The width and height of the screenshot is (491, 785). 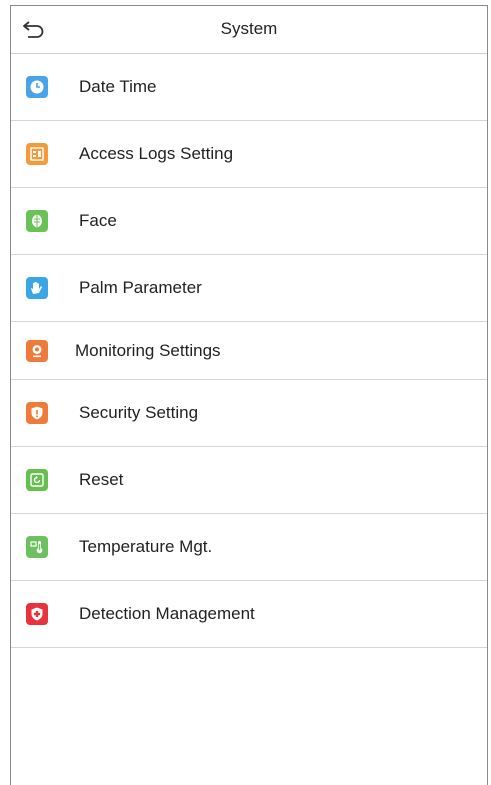 What do you see at coordinates (249, 288) in the screenshot?
I see `menu-item-palm-parameter: Palm Parameter` at bounding box center [249, 288].